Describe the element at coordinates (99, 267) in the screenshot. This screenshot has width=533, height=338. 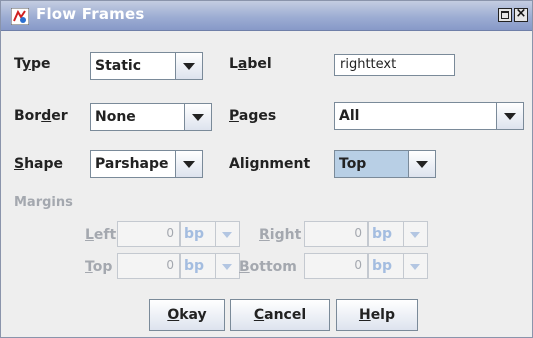
I see `margin-top-label: Top` at that location.